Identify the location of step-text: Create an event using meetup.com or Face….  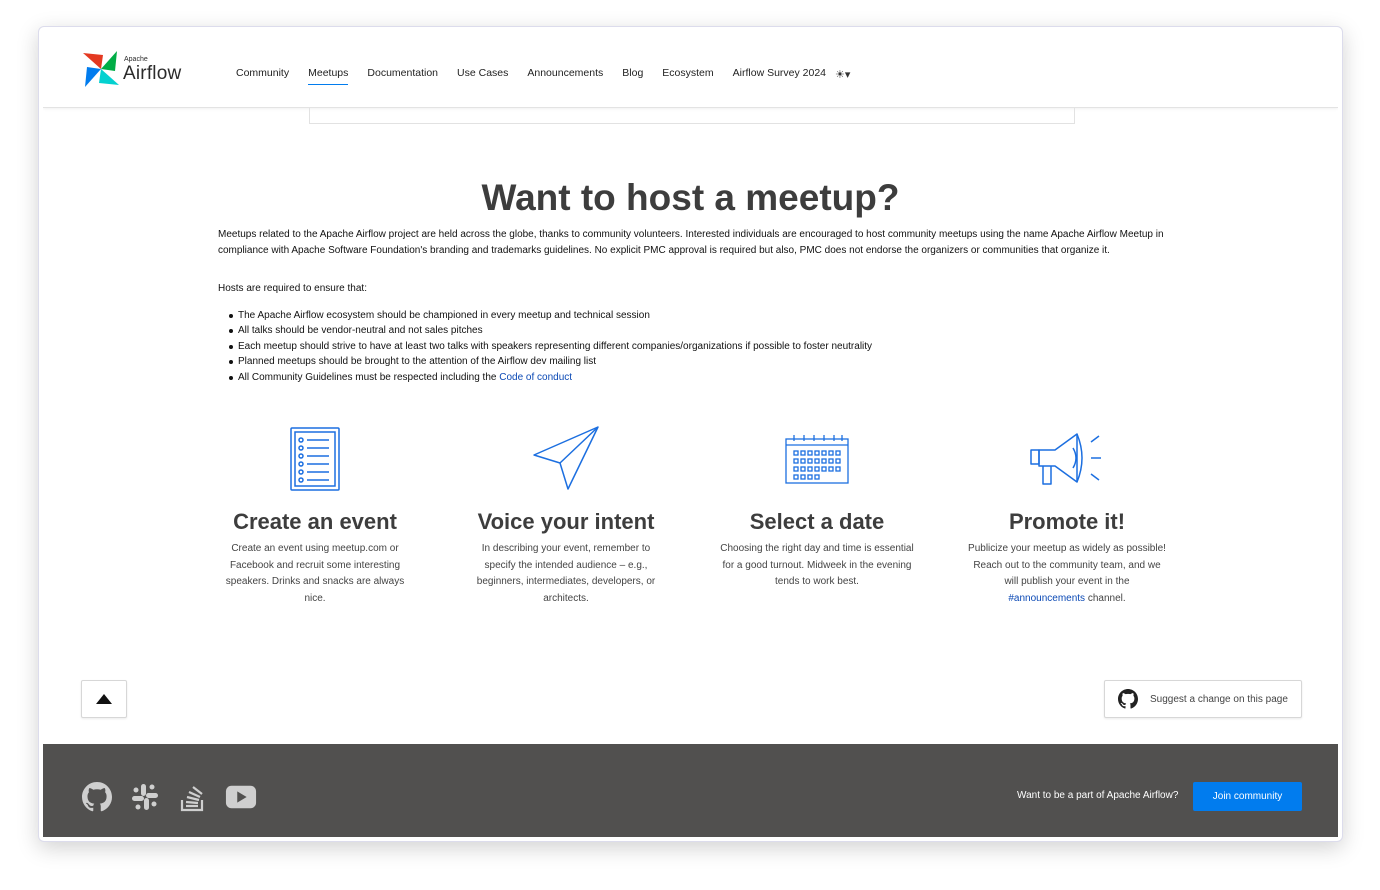
(315, 573).